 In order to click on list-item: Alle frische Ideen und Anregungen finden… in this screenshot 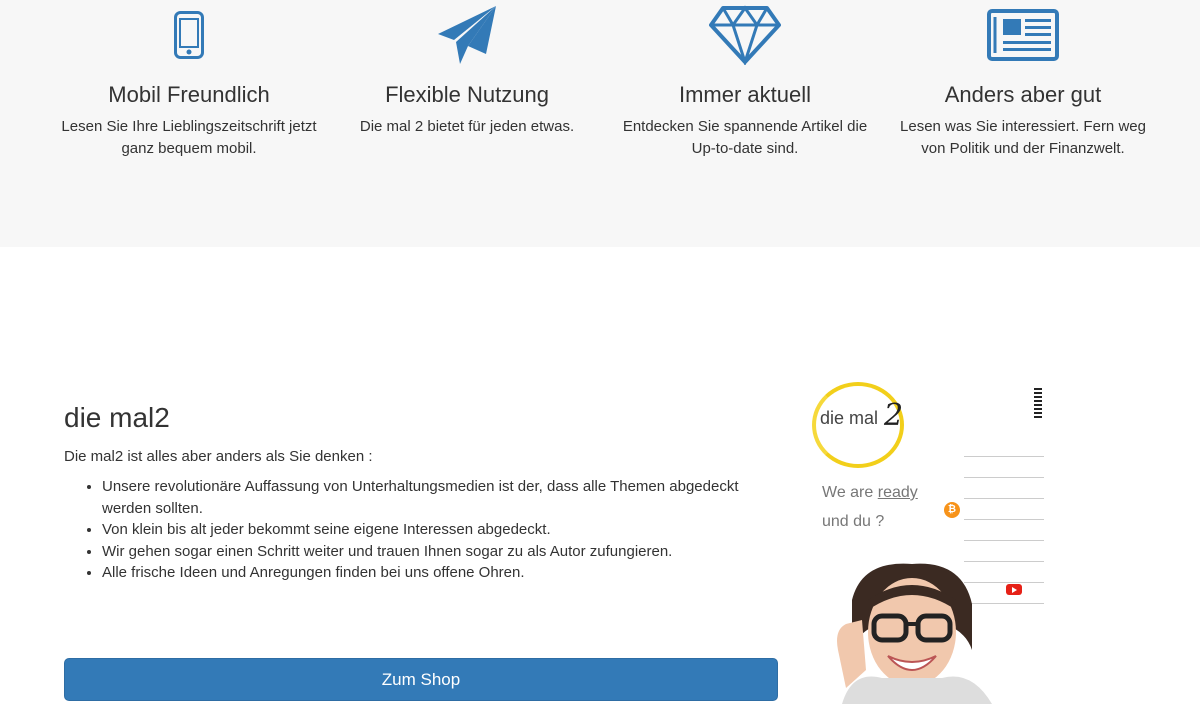, I will do `click(440, 573)`.